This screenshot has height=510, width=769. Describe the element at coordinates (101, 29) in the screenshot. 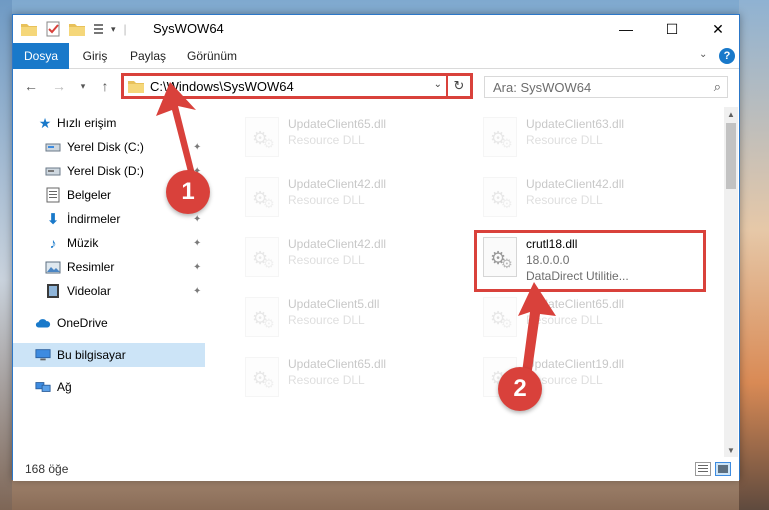

I see `customize-icon` at that location.